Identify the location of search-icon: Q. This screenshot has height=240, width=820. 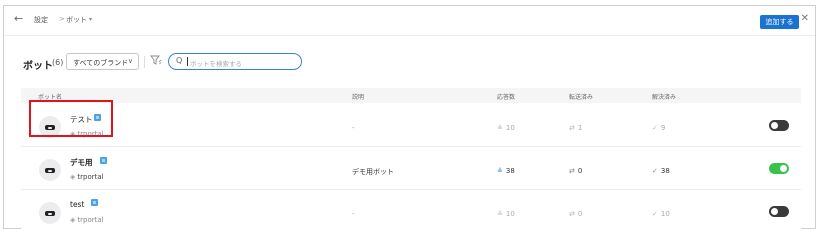
(179, 60).